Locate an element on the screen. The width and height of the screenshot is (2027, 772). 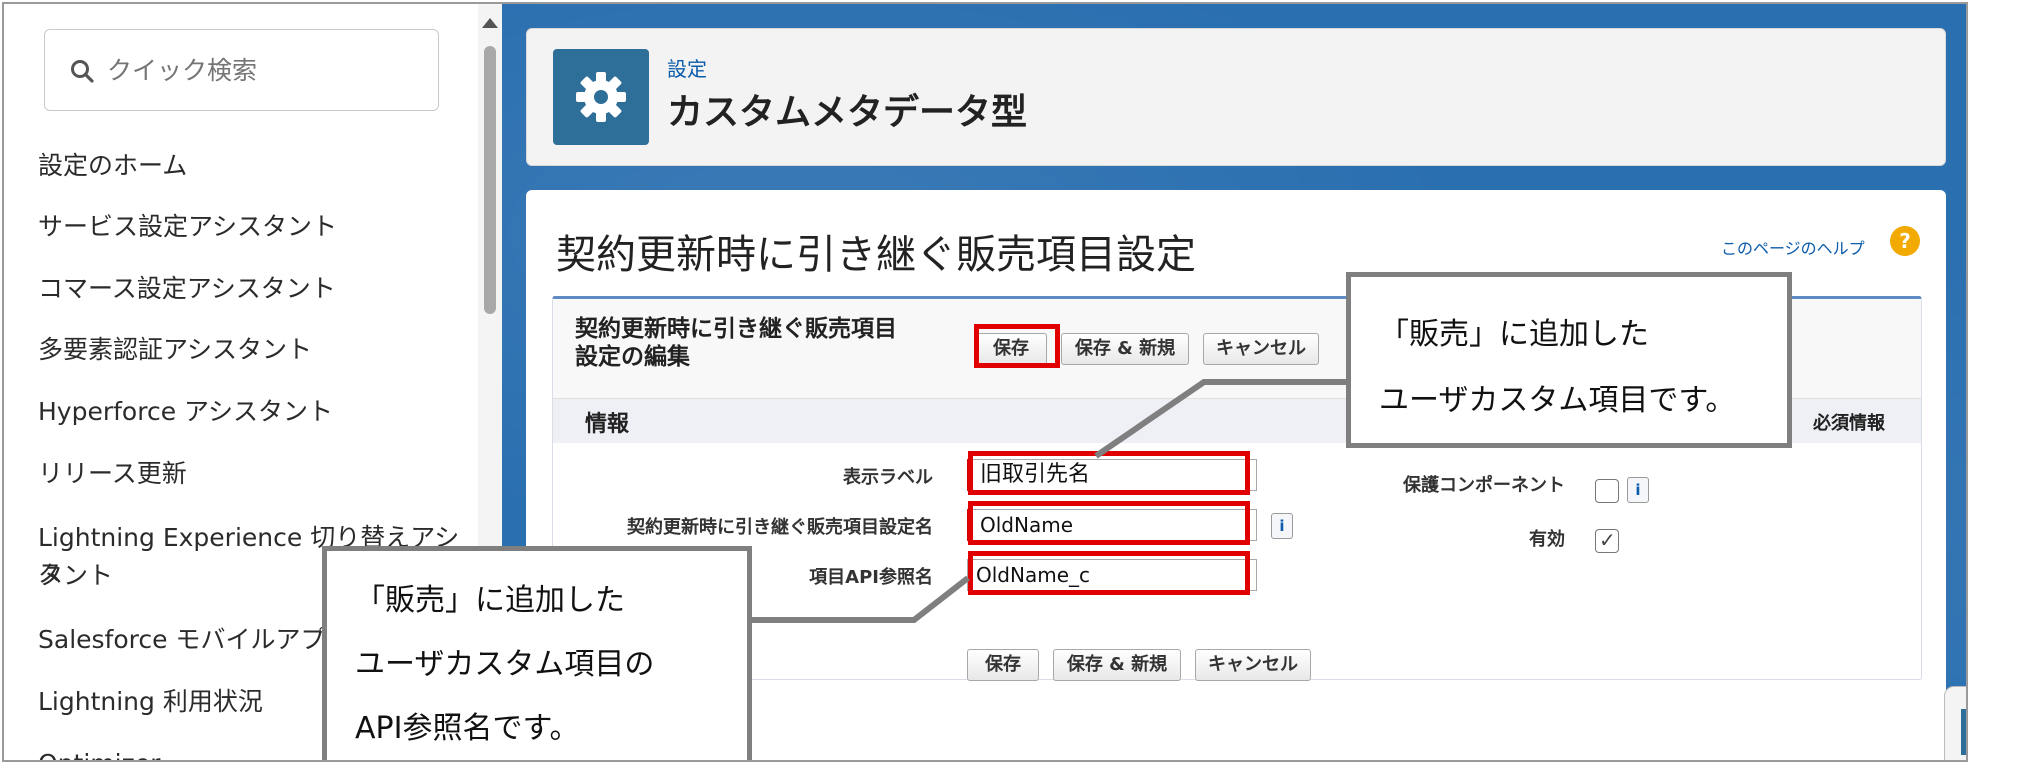
save-new-button-top: 保存 & 新規 is located at coordinates (1125, 349).